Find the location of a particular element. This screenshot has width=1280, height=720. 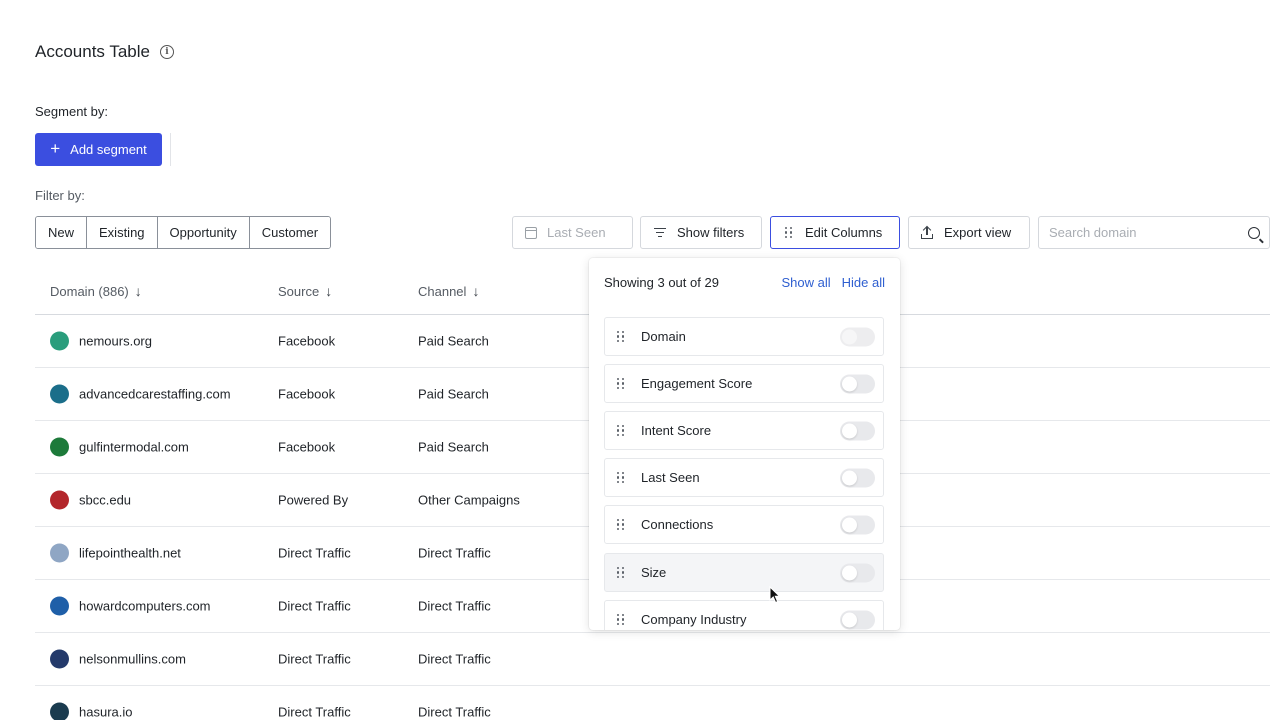

column-header-source: Source ↓ is located at coordinates (305, 291).